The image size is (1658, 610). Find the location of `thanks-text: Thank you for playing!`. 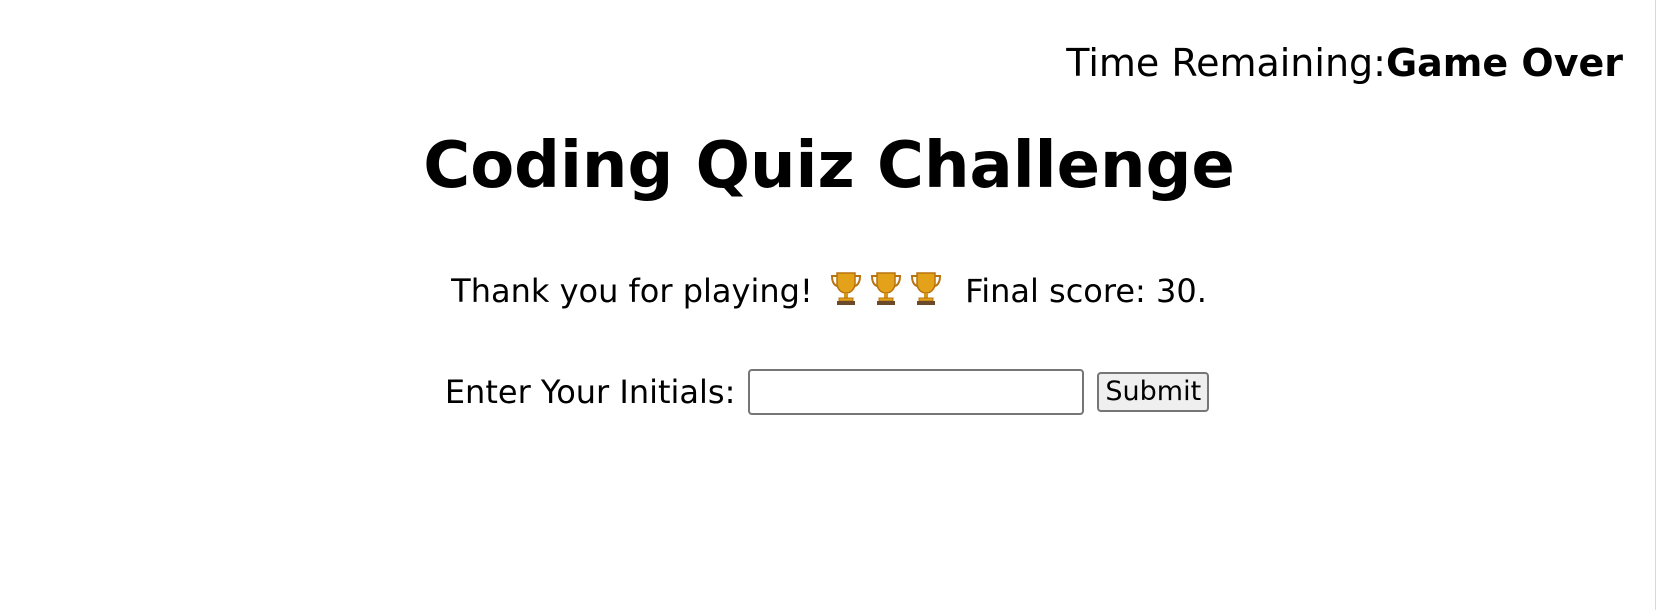

thanks-text: Thank you for playing! is located at coordinates (632, 291).